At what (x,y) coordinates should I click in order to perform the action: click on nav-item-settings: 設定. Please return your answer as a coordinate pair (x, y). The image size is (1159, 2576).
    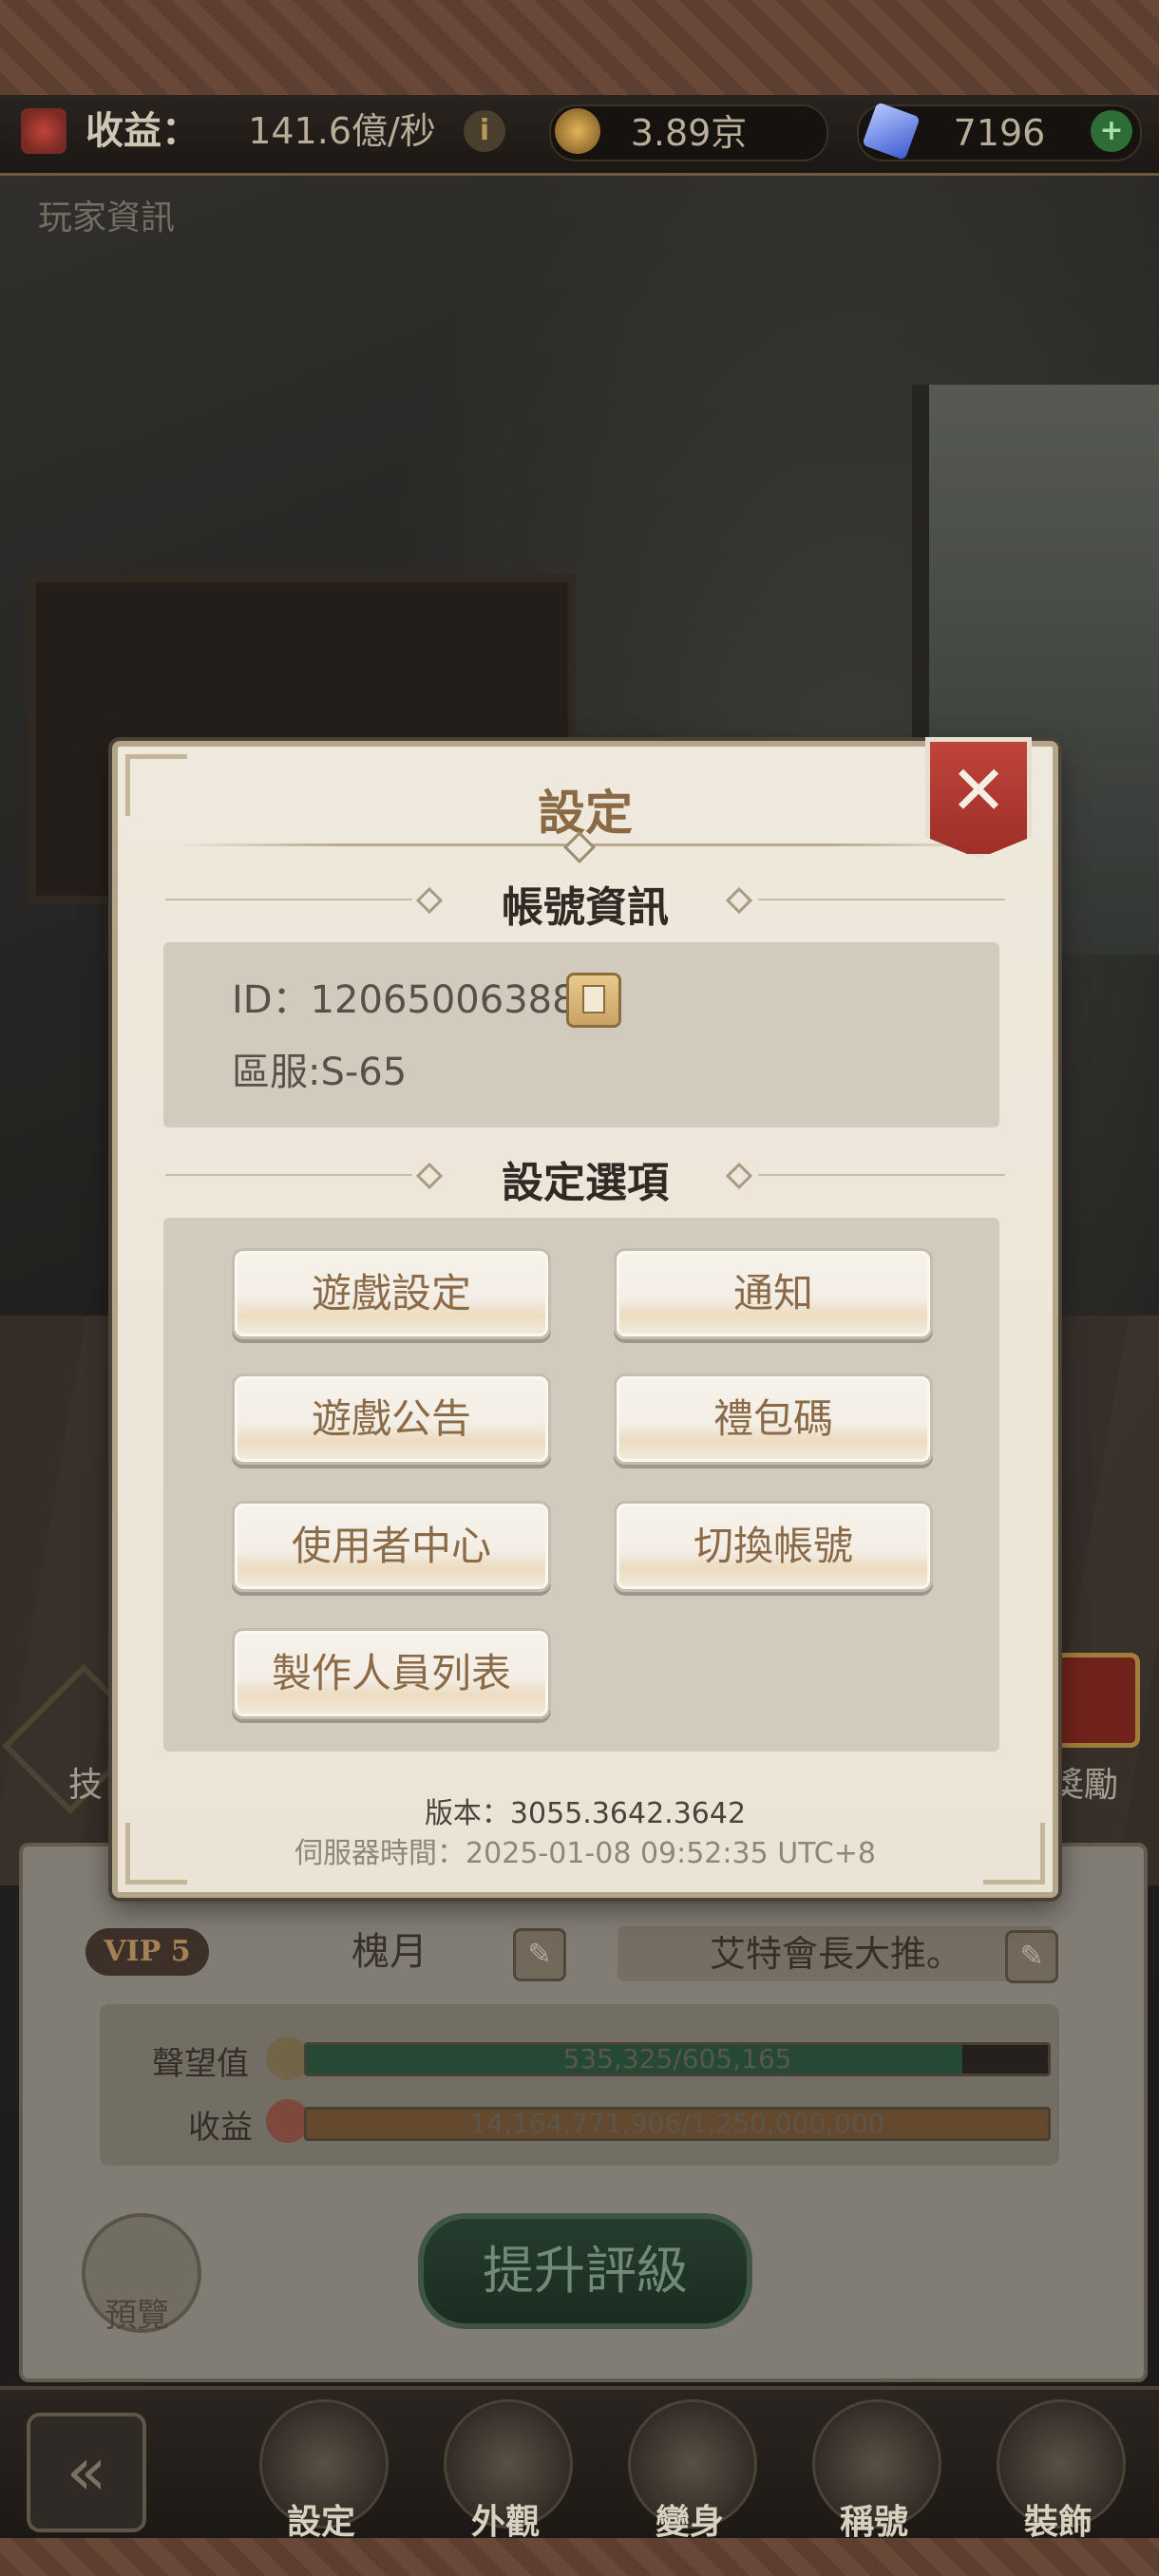
    Looking at the image, I should click on (322, 2470).